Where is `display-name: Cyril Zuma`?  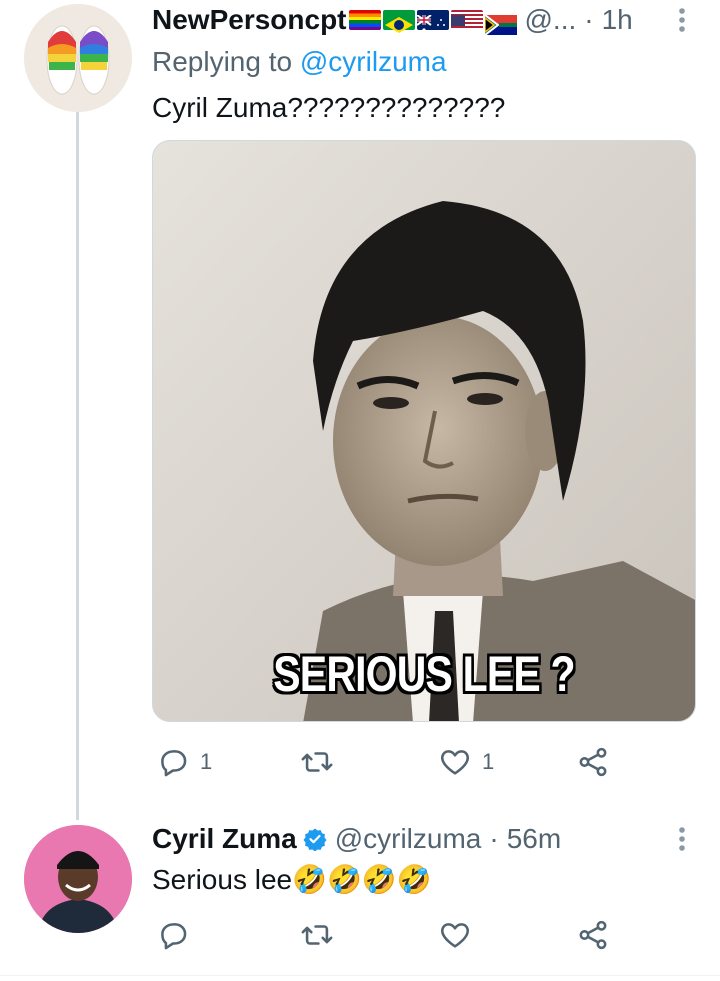
display-name: Cyril Zuma is located at coordinates (224, 839).